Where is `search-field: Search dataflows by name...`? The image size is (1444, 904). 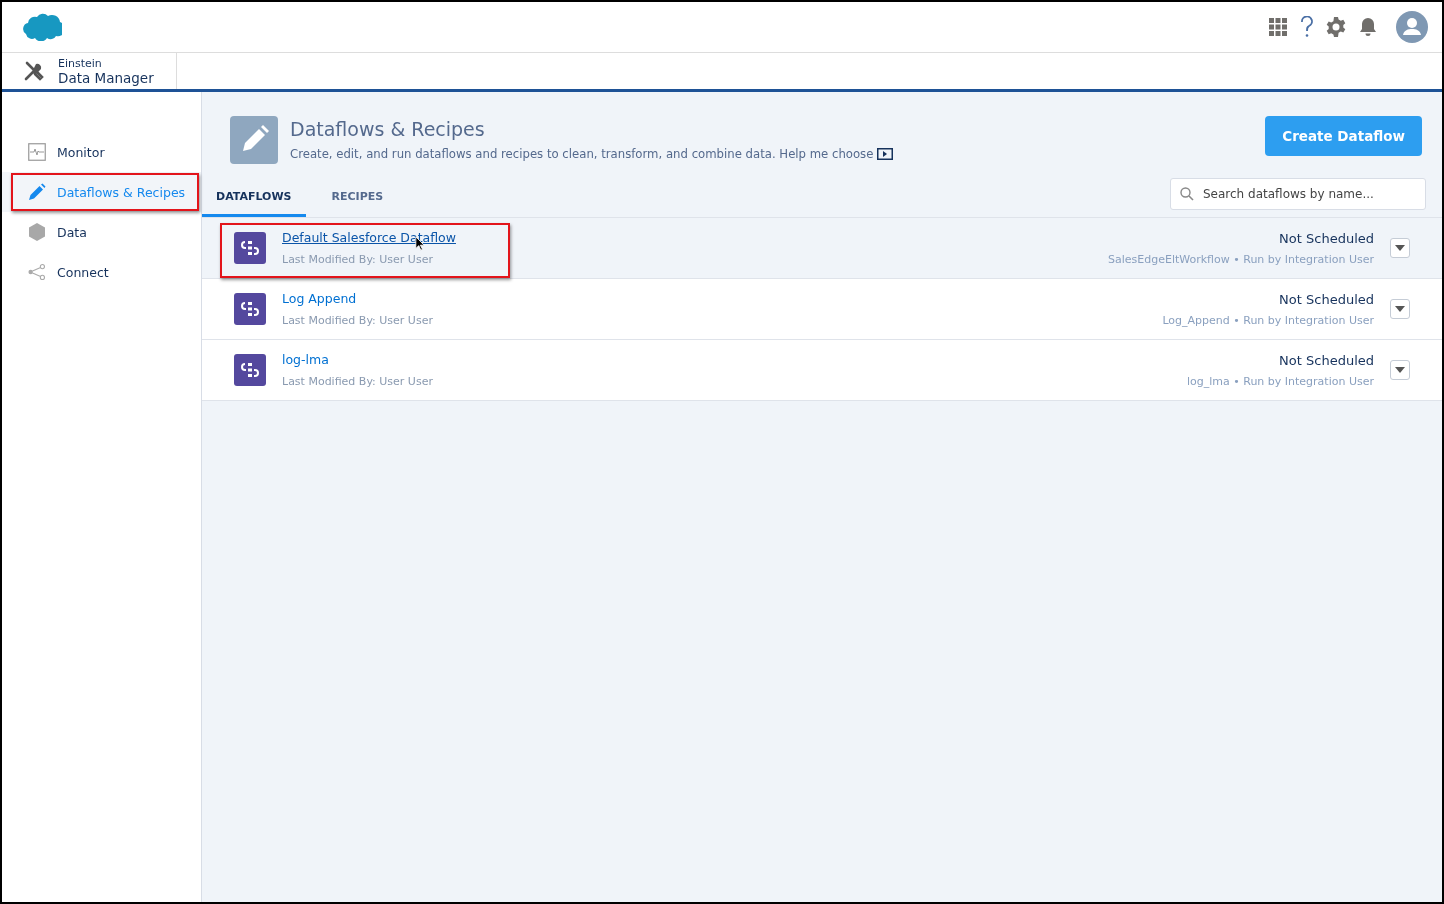 search-field: Search dataflows by name... is located at coordinates (1298, 194).